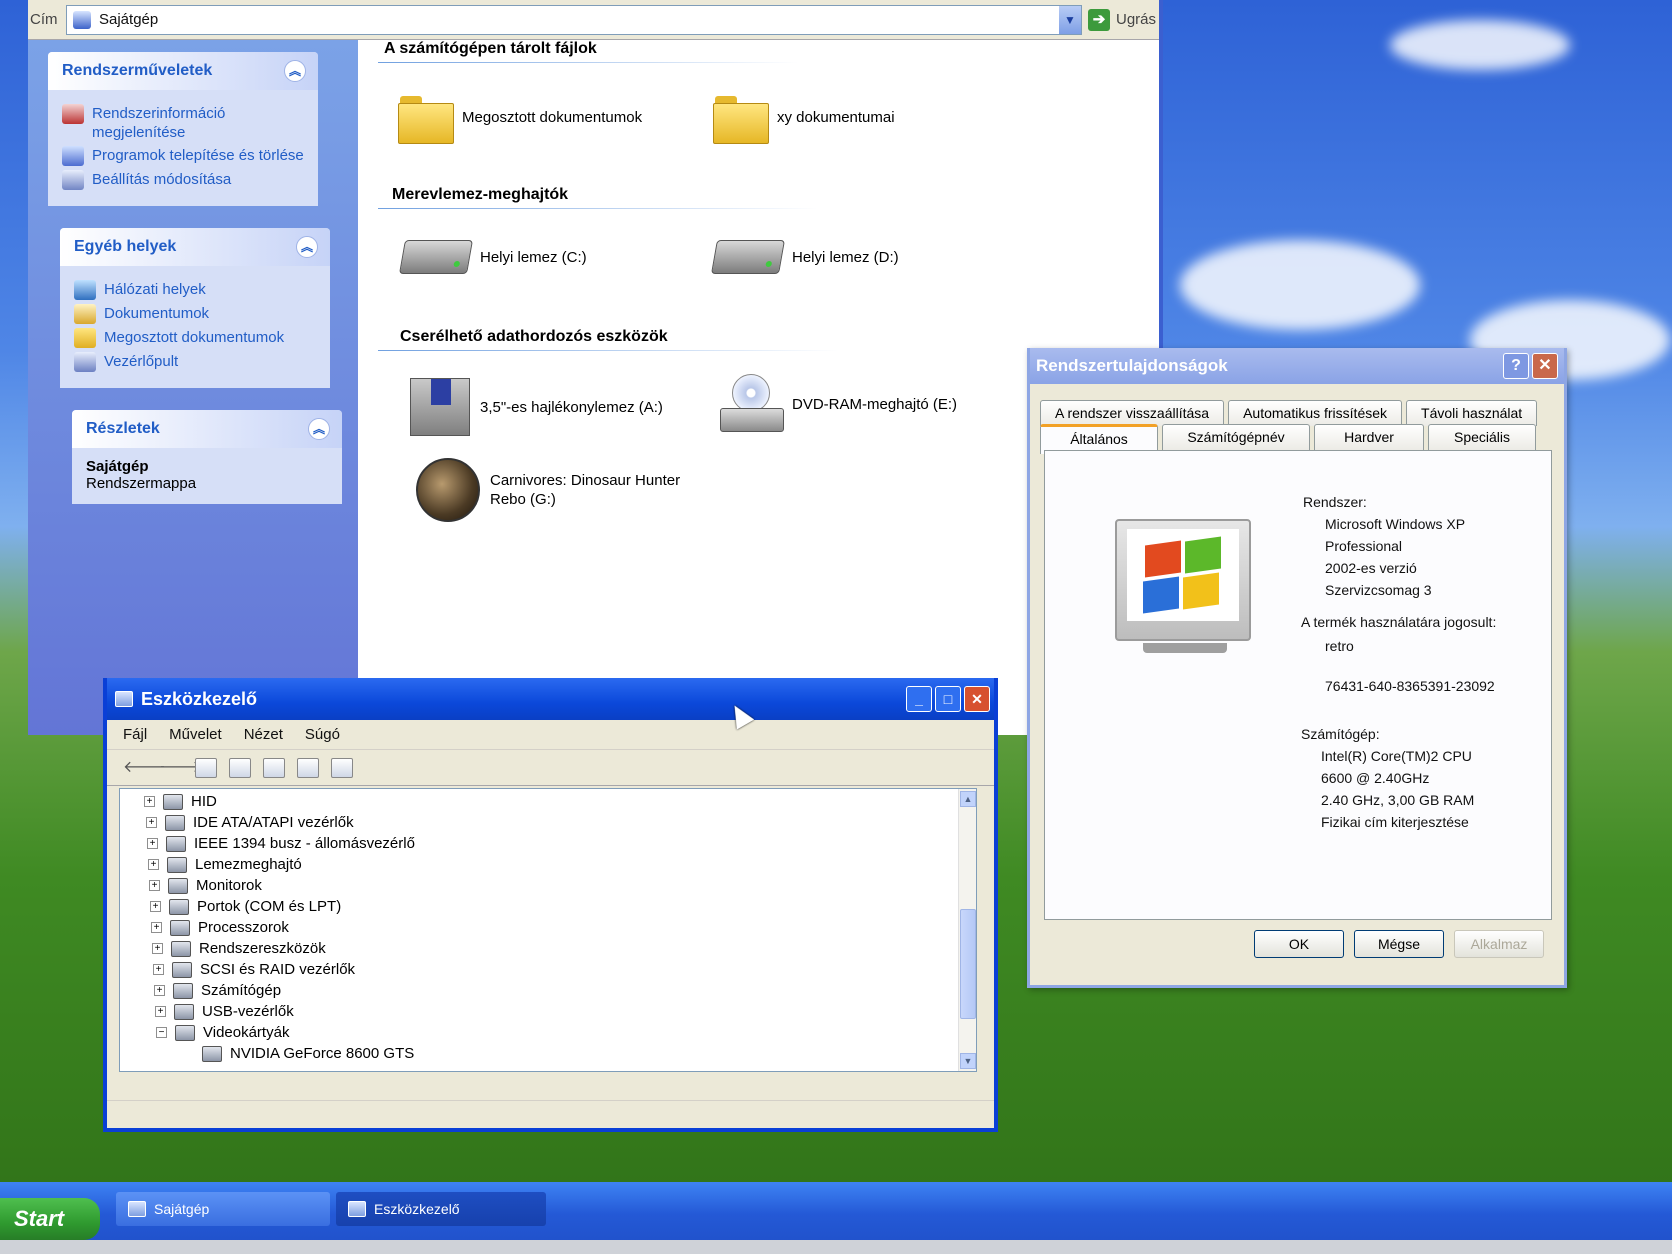 This screenshot has width=1672, height=1254. Describe the element at coordinates (1299, 944) in the screenshot. I see `ok-button: OK` at that location.